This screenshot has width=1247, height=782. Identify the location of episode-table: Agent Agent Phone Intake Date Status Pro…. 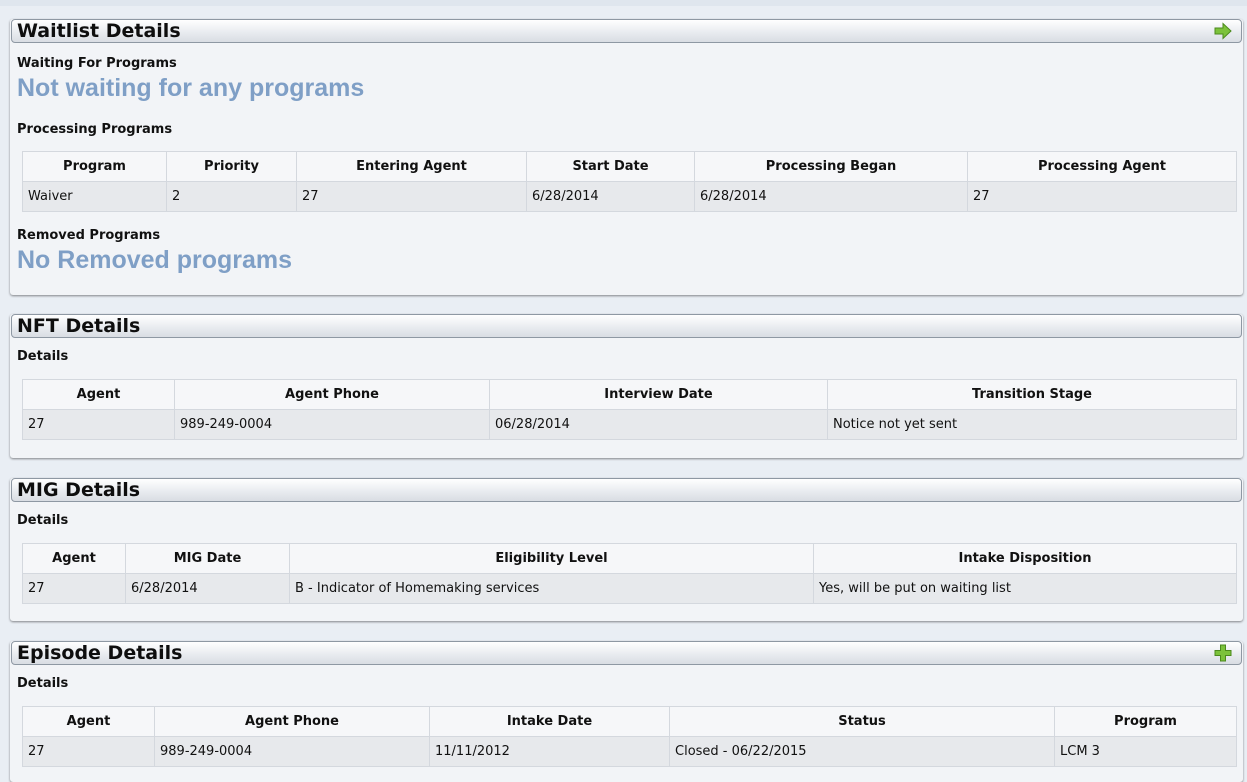
(629, 736).